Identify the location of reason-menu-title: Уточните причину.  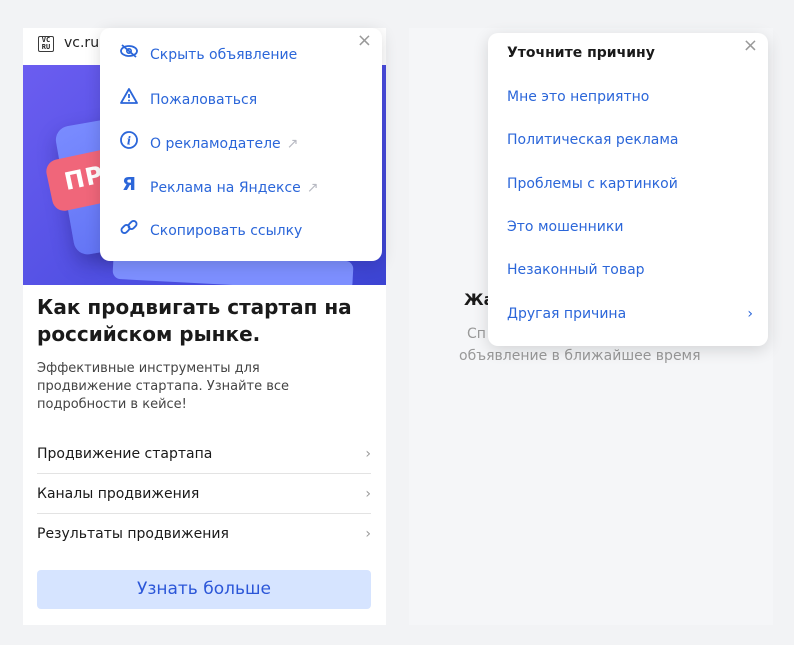
(581, 53).